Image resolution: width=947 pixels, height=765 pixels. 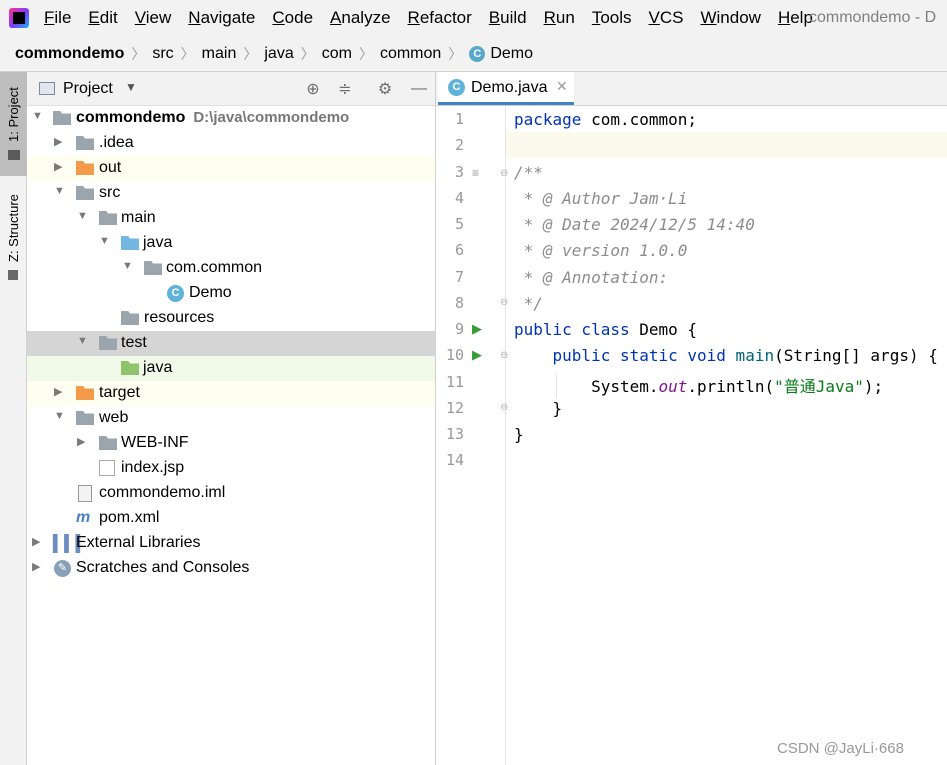 What do you see at coordinates (13, 124) in the screenshot?
I see `tab-project-tool: 1: Project` at bounding box center [13, 124].